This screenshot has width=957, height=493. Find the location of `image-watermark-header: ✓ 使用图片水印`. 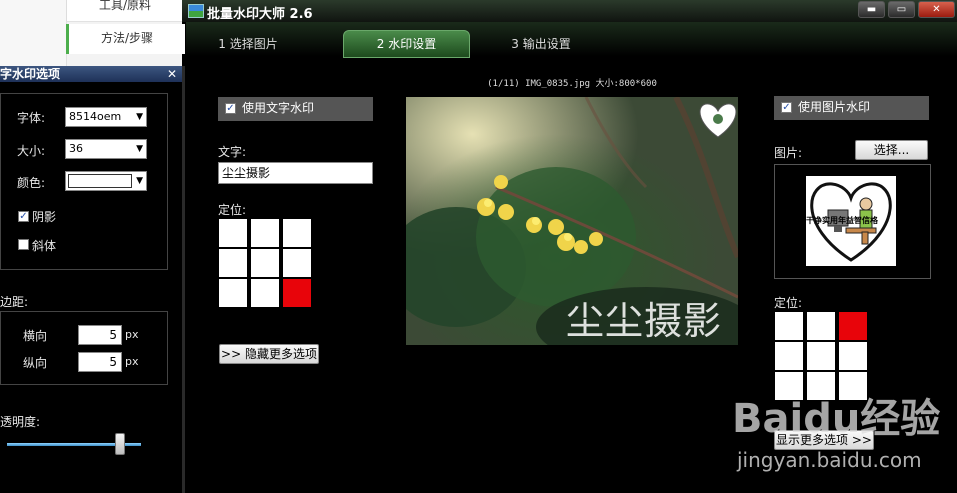

image-watermark-header: ✓ 使用图片水印 is located at coordinates (851, 108).